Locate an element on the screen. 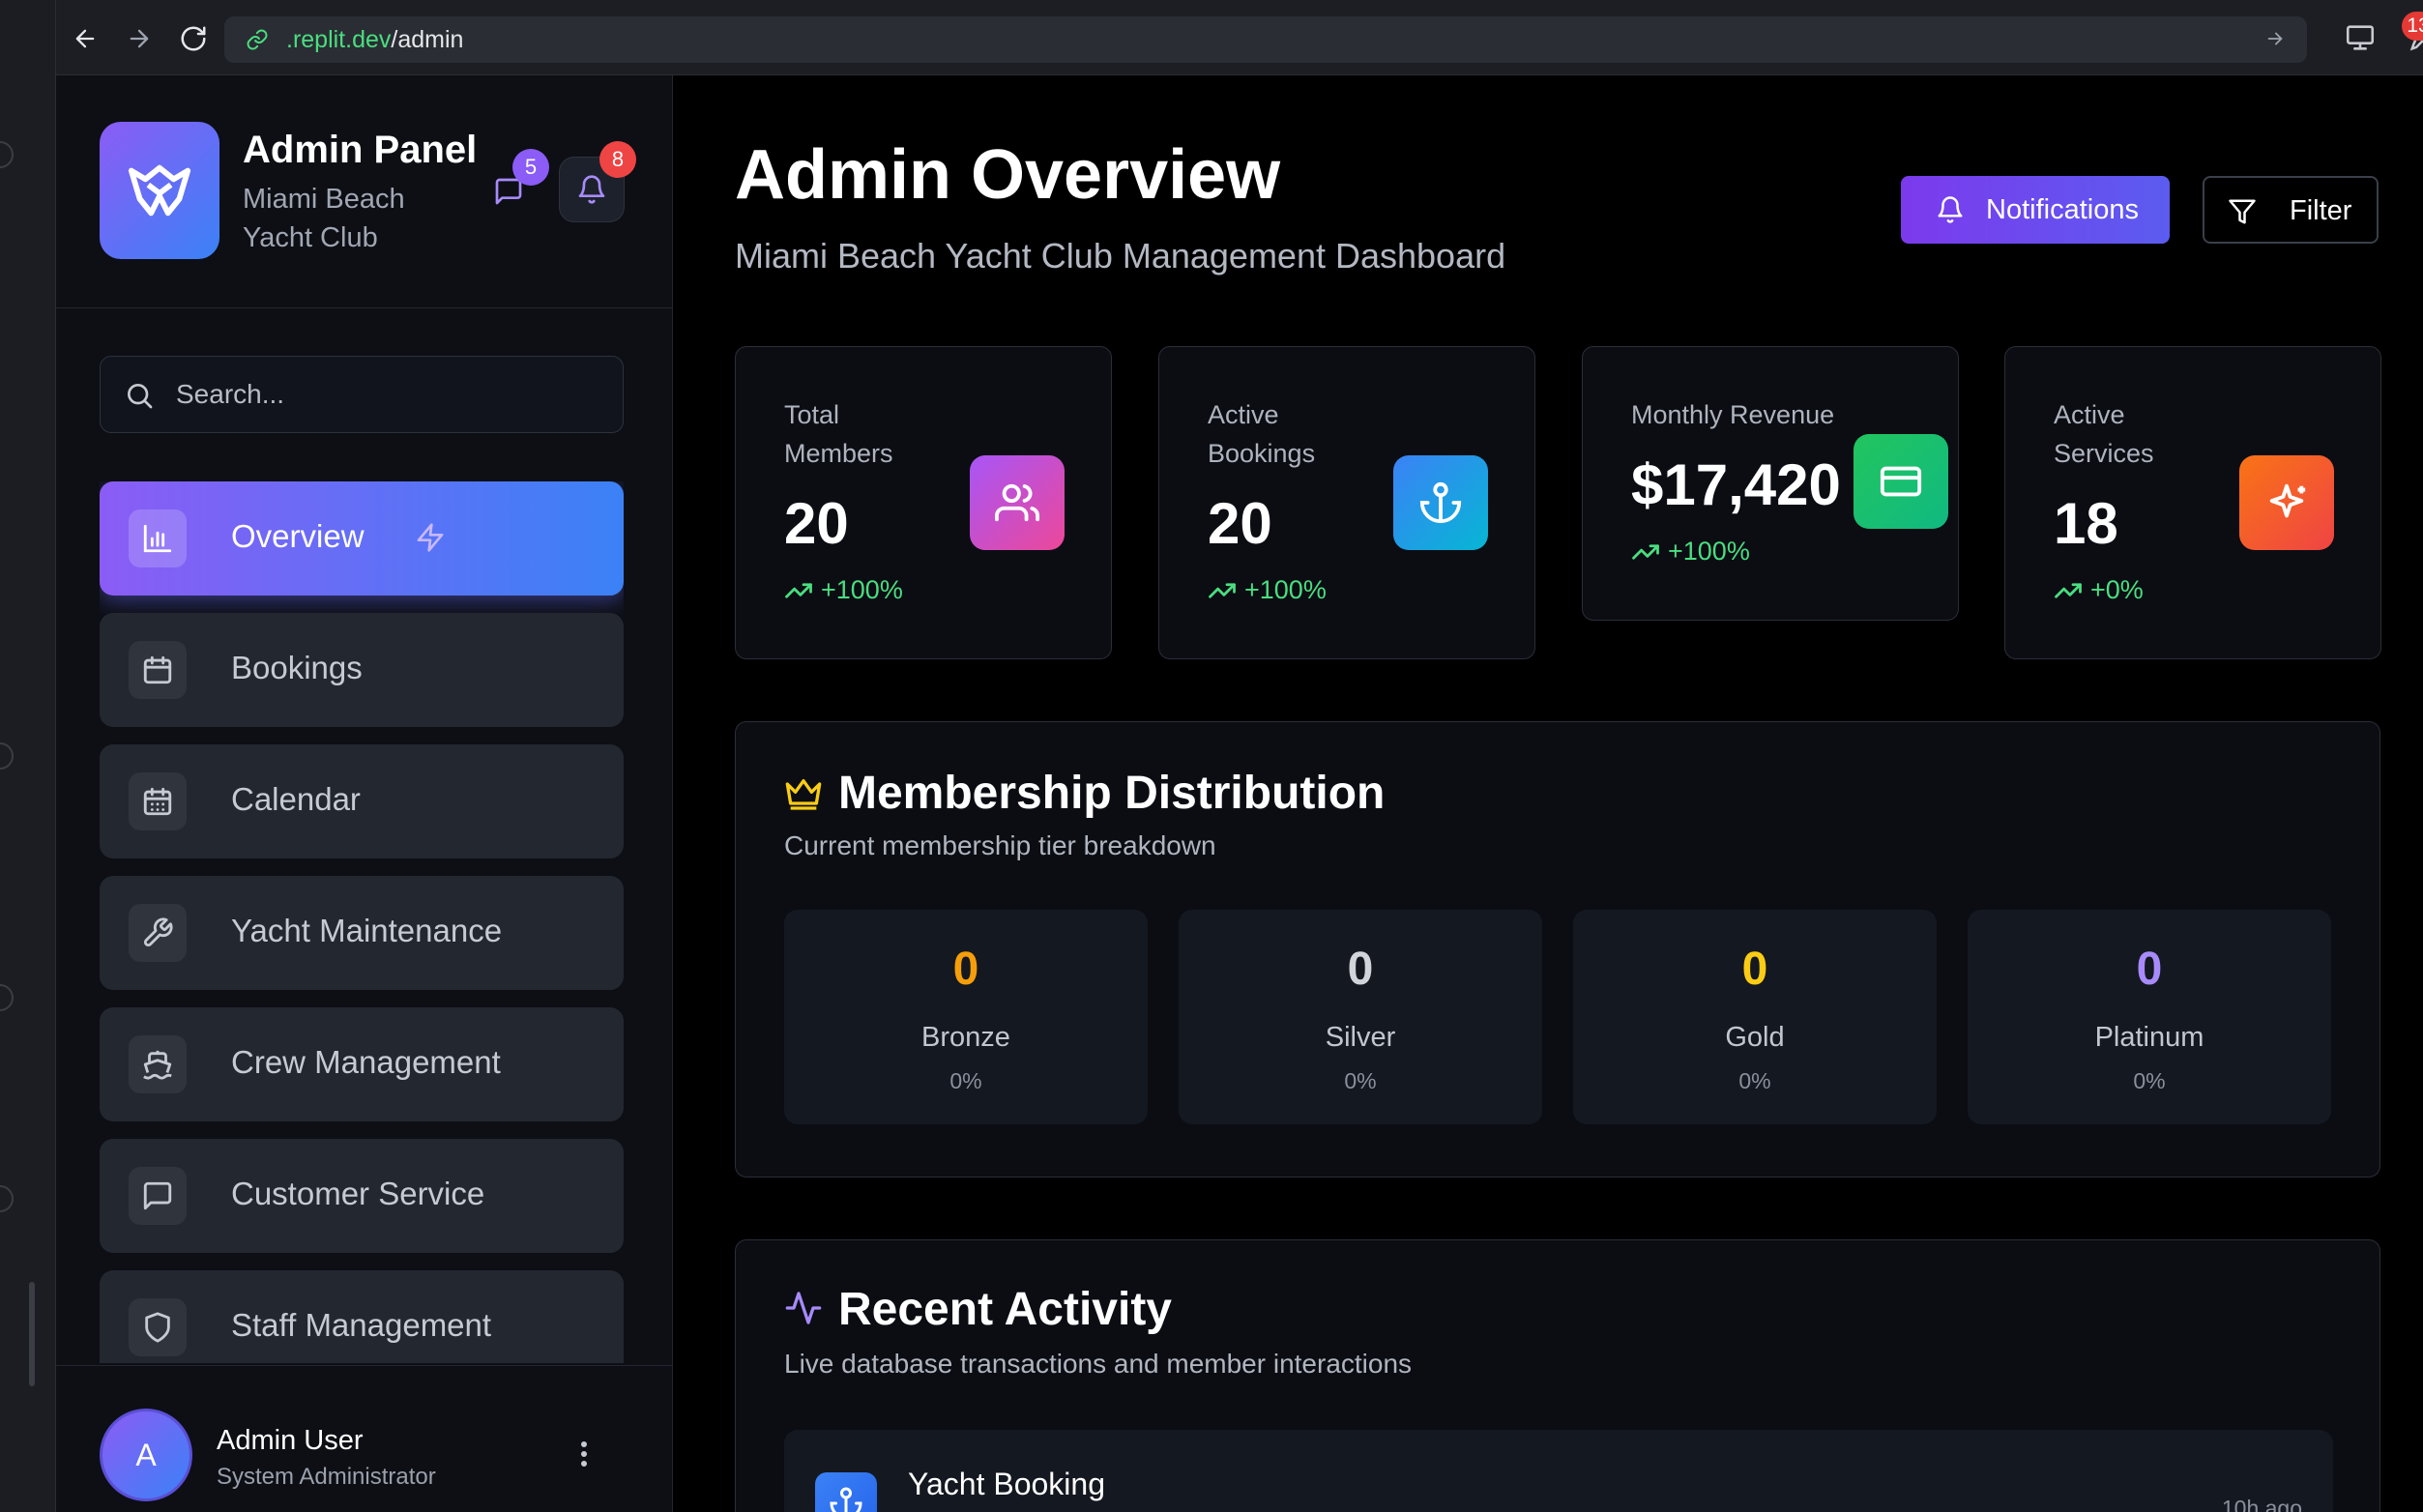 The height and width of the screenshot is (1512, 2423). reload-button is located at coordinates (194, 38).